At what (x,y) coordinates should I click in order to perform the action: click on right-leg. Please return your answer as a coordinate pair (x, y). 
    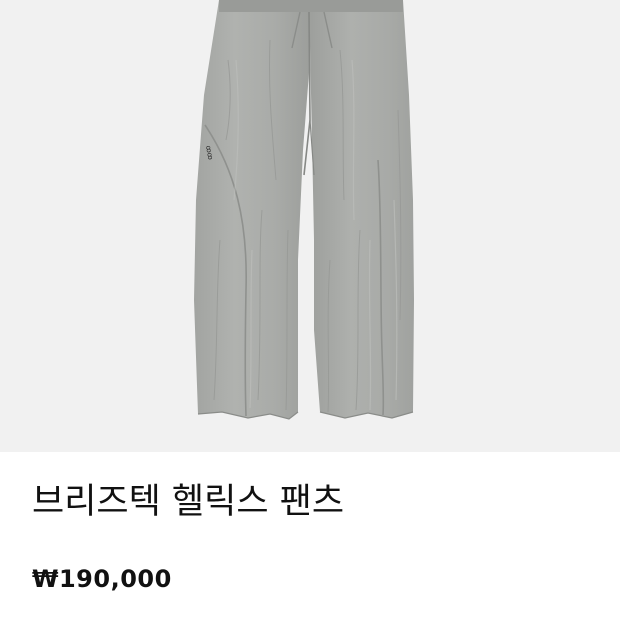
    Looking at the image, I should click on (361, 209).